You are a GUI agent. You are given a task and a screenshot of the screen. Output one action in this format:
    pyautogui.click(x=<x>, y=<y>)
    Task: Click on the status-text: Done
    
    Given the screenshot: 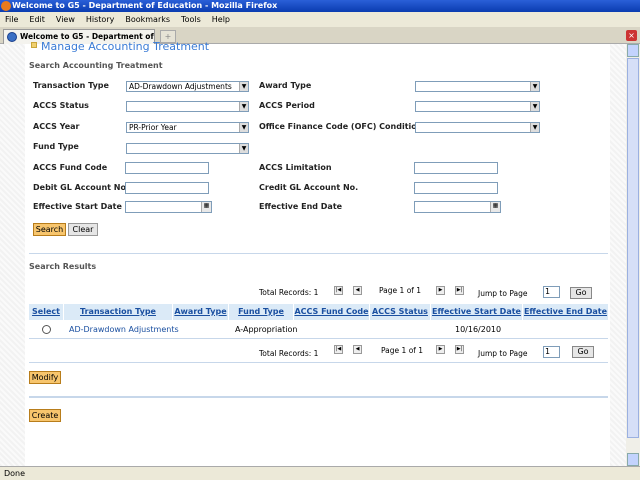 What is the action you would take?
    pyautogui.click(x=15, y=473)
    